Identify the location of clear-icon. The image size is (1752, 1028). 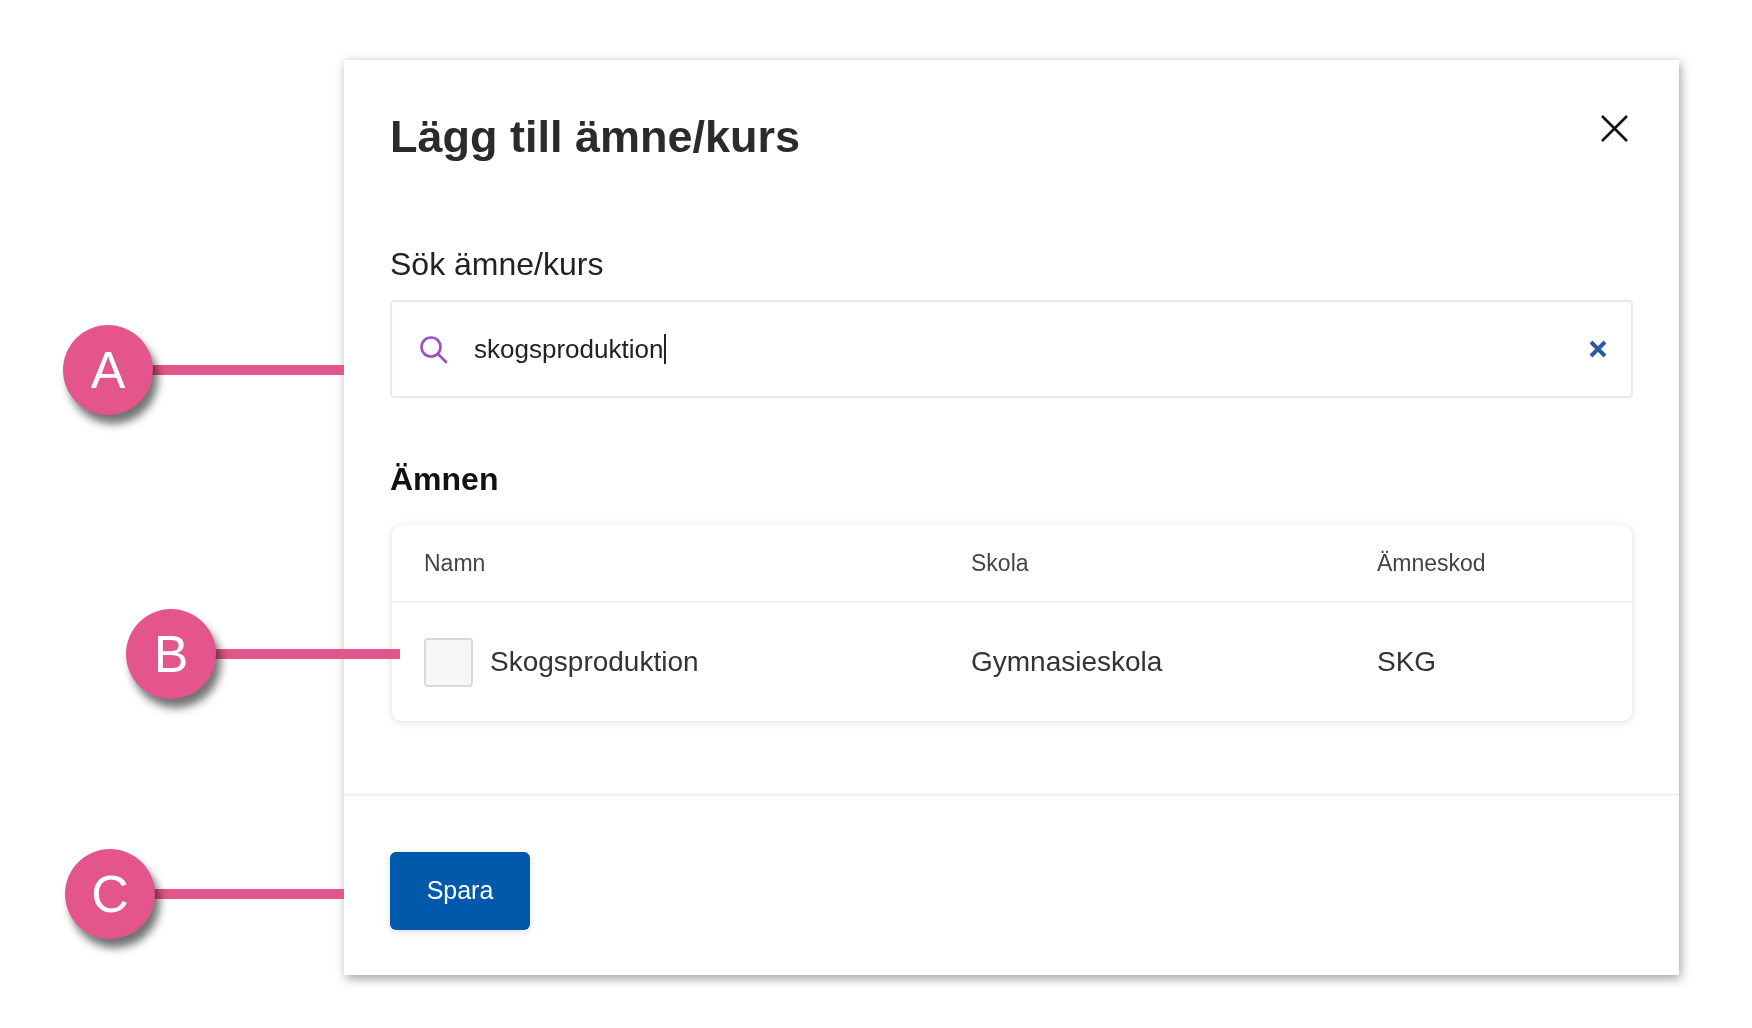
(1598, 349).